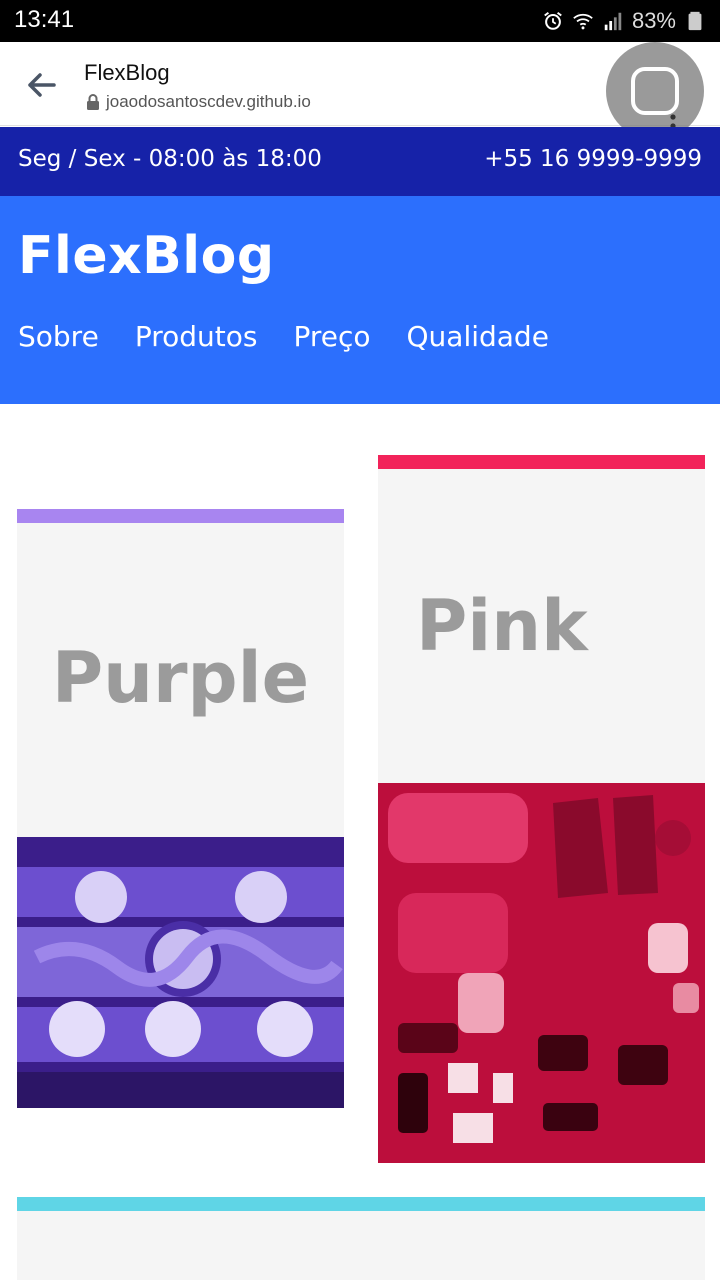  What do you see at coordinates (44, 19) in the screenshot?
I see `status-time: 13:41` at bounding box center [44, 19].